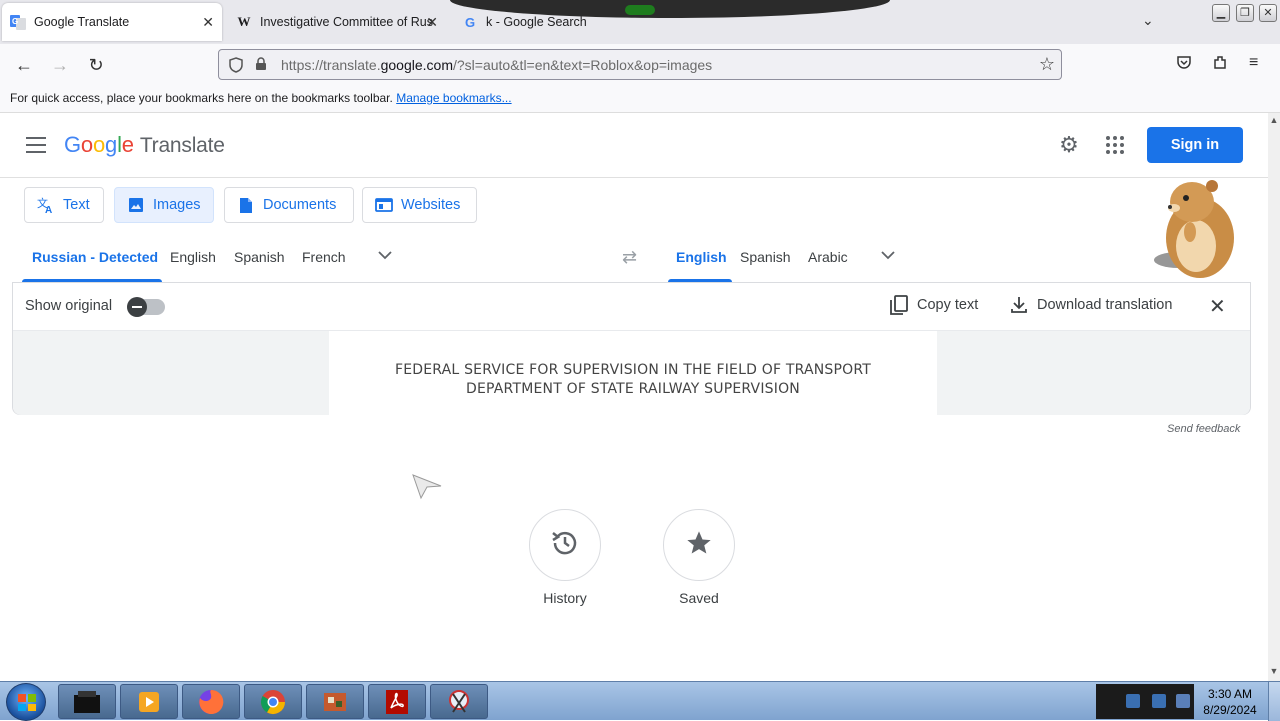 This screenshot has width=1280, height=721. What do you see at coordinates (76, 205) in the screenshot?
I see `mode-label: Text` at bounding box center [76, 205].